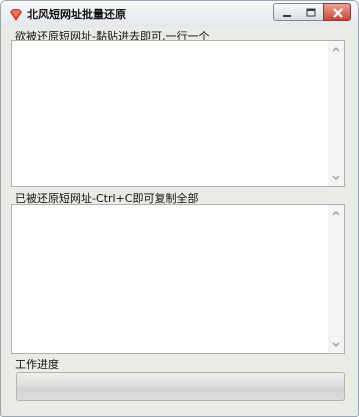  I want to click on close-button, so click(337, 12).